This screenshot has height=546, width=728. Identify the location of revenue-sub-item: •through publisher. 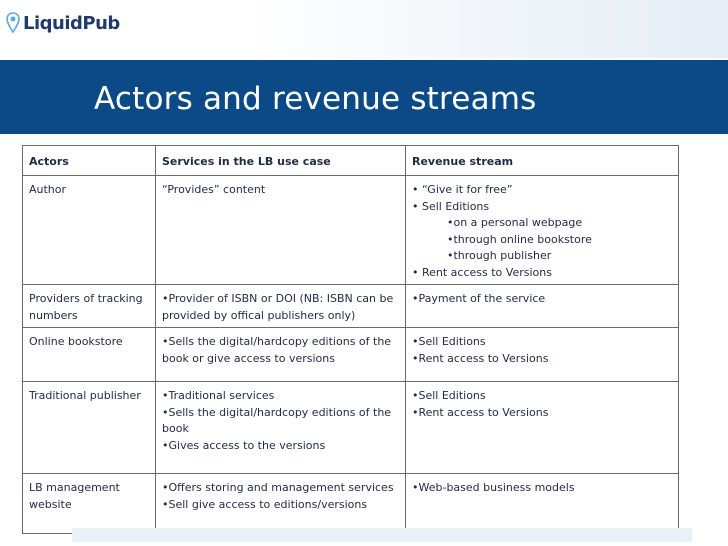
(499, 255).